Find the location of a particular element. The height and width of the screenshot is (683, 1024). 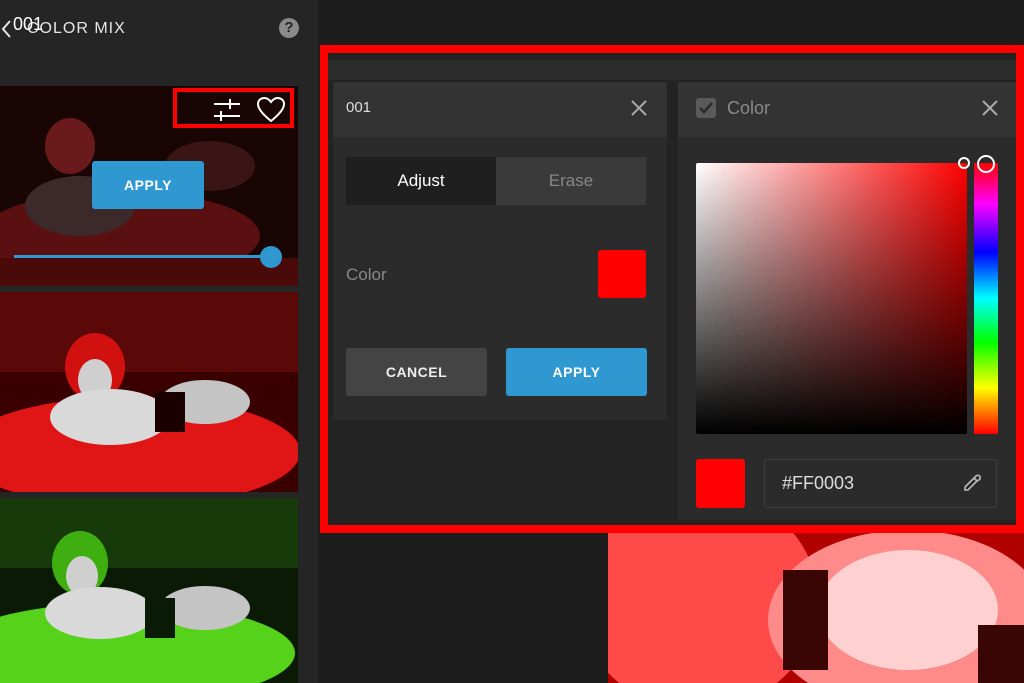

preset-apply-button: APPLY is located at coordinates (148, 185).